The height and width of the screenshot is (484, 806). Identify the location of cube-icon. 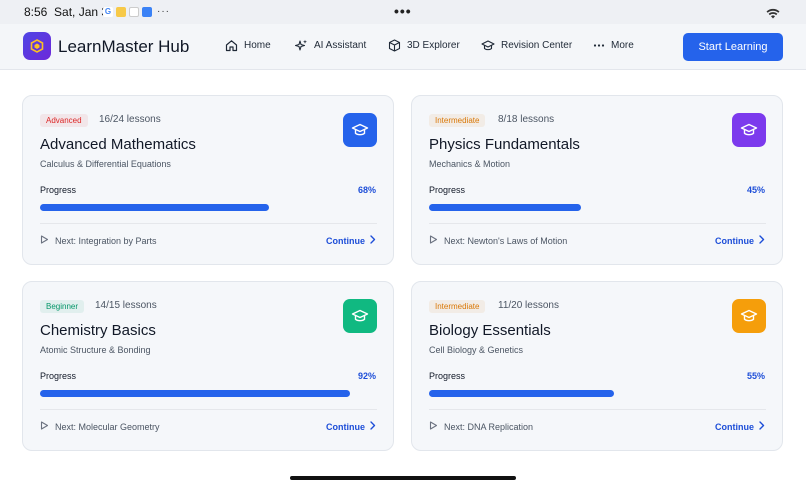
(394, 45).